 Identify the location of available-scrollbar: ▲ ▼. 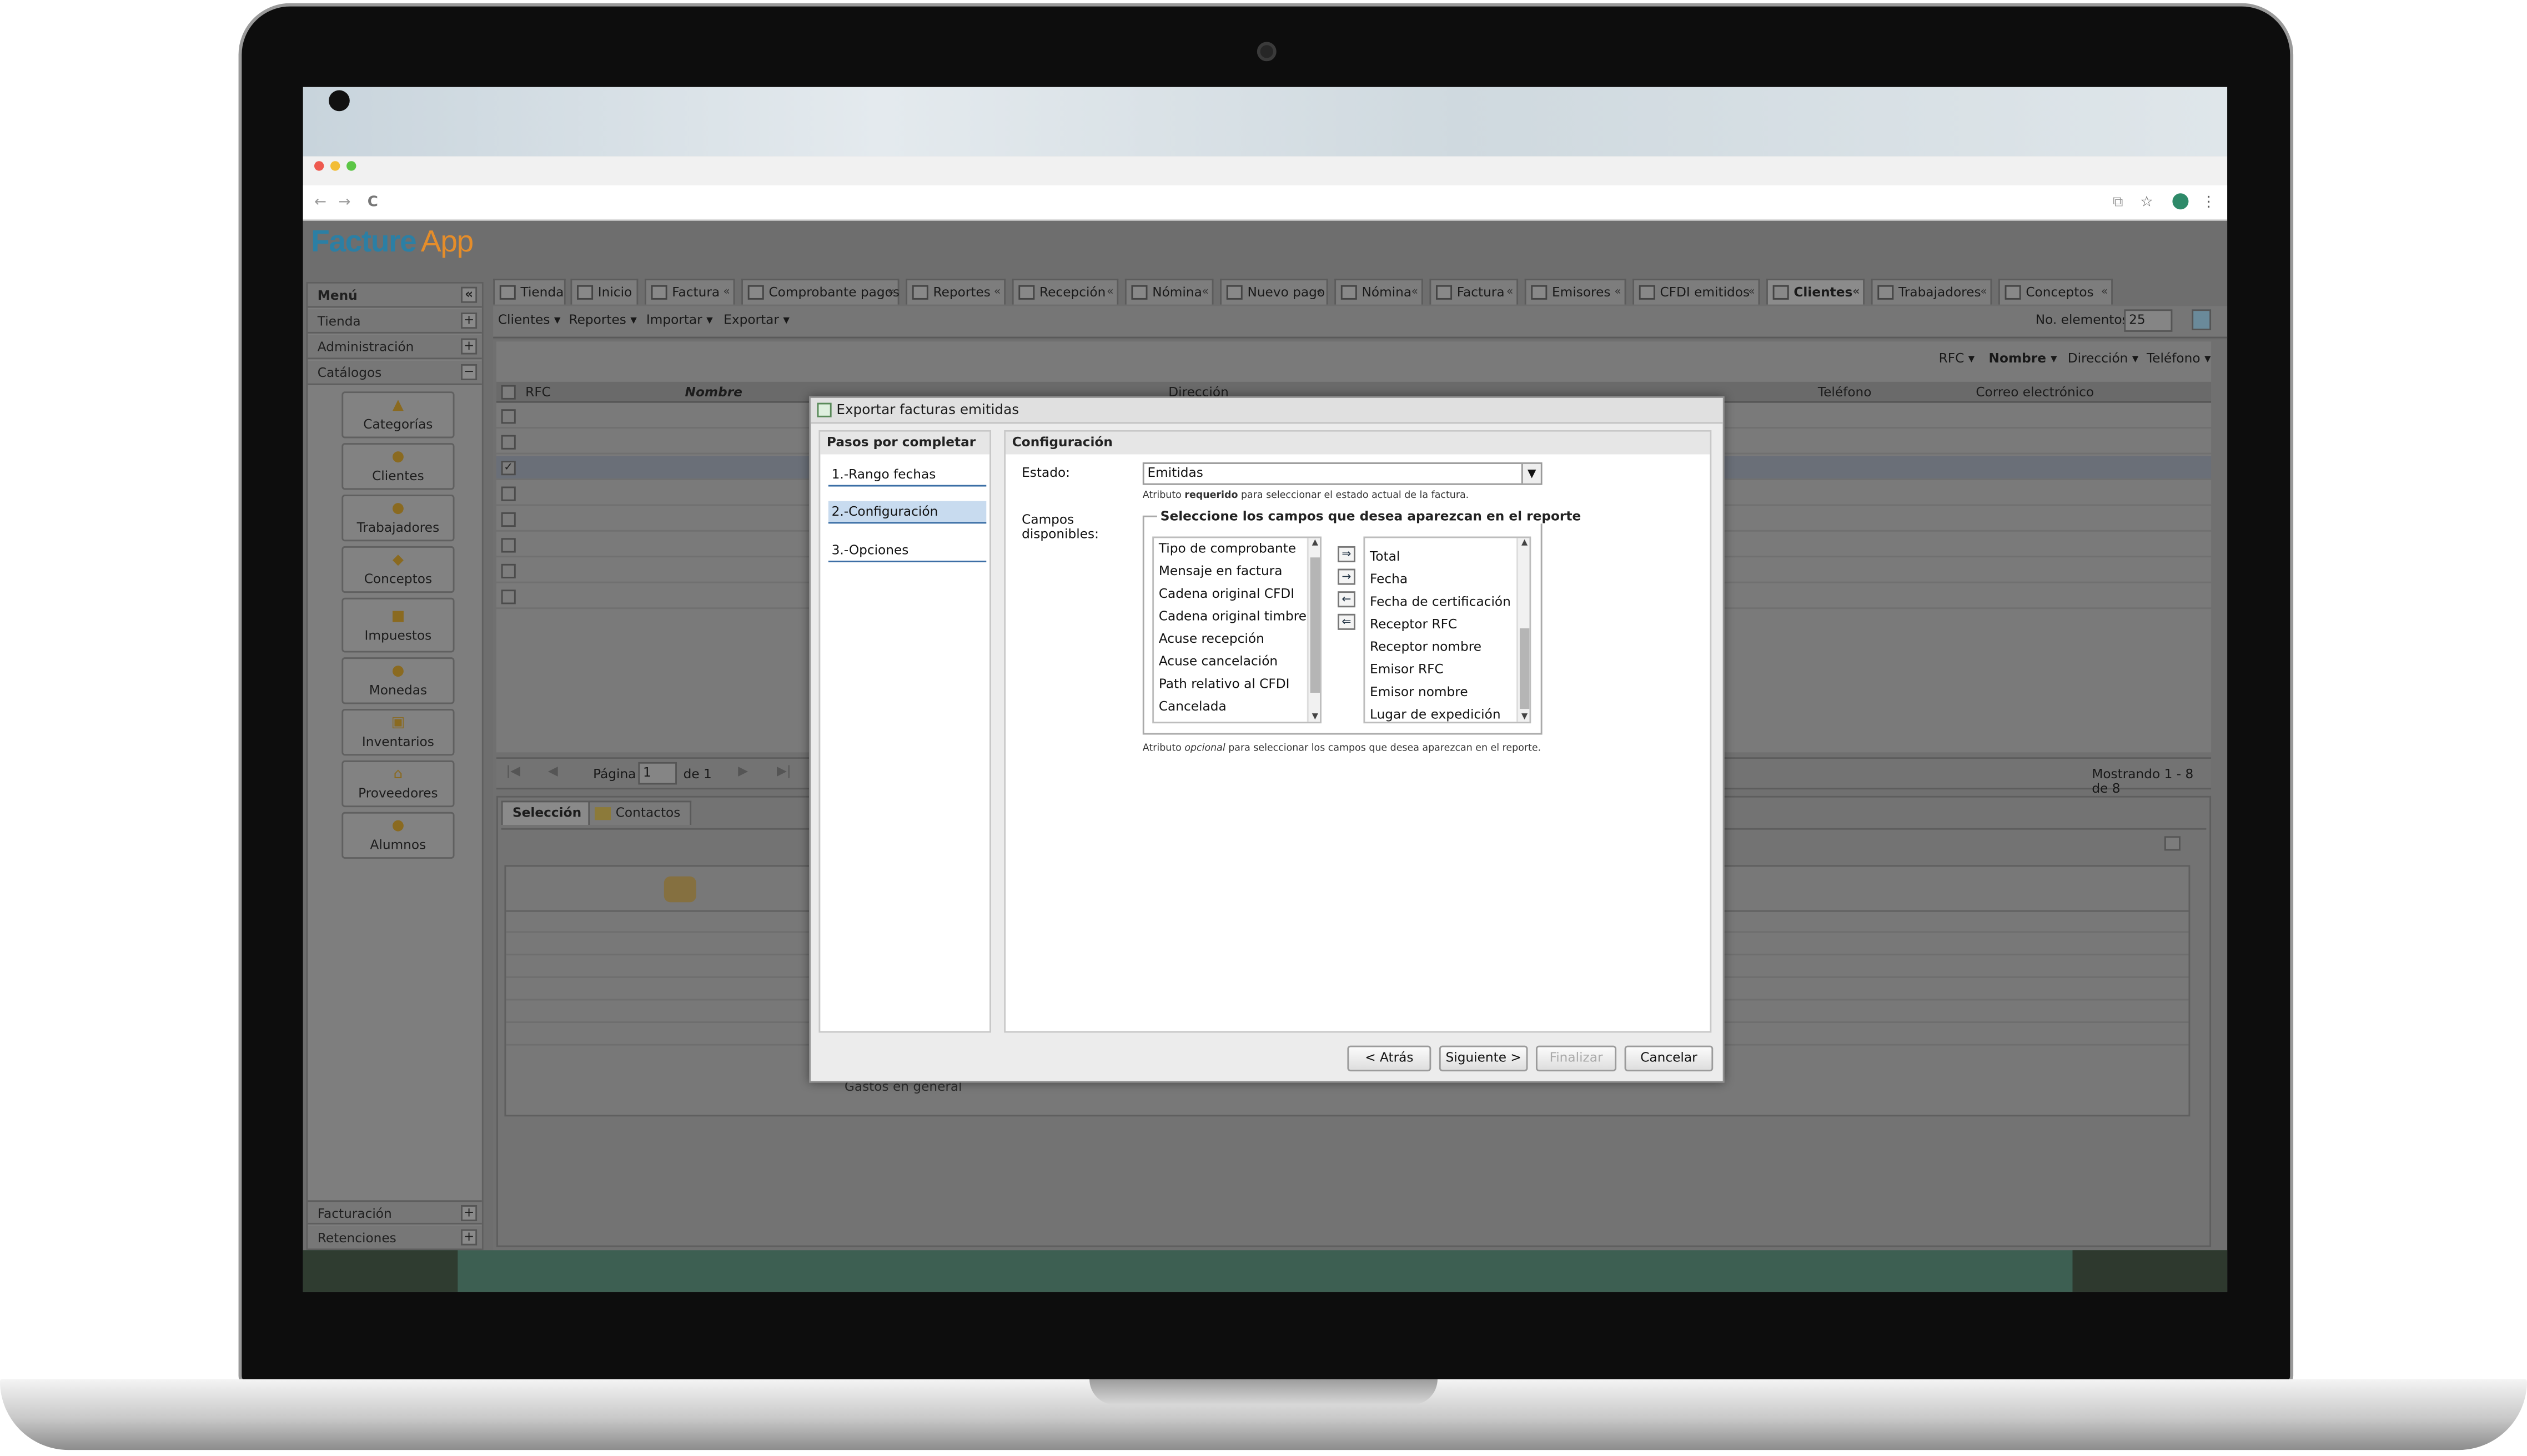
(1314, 630).